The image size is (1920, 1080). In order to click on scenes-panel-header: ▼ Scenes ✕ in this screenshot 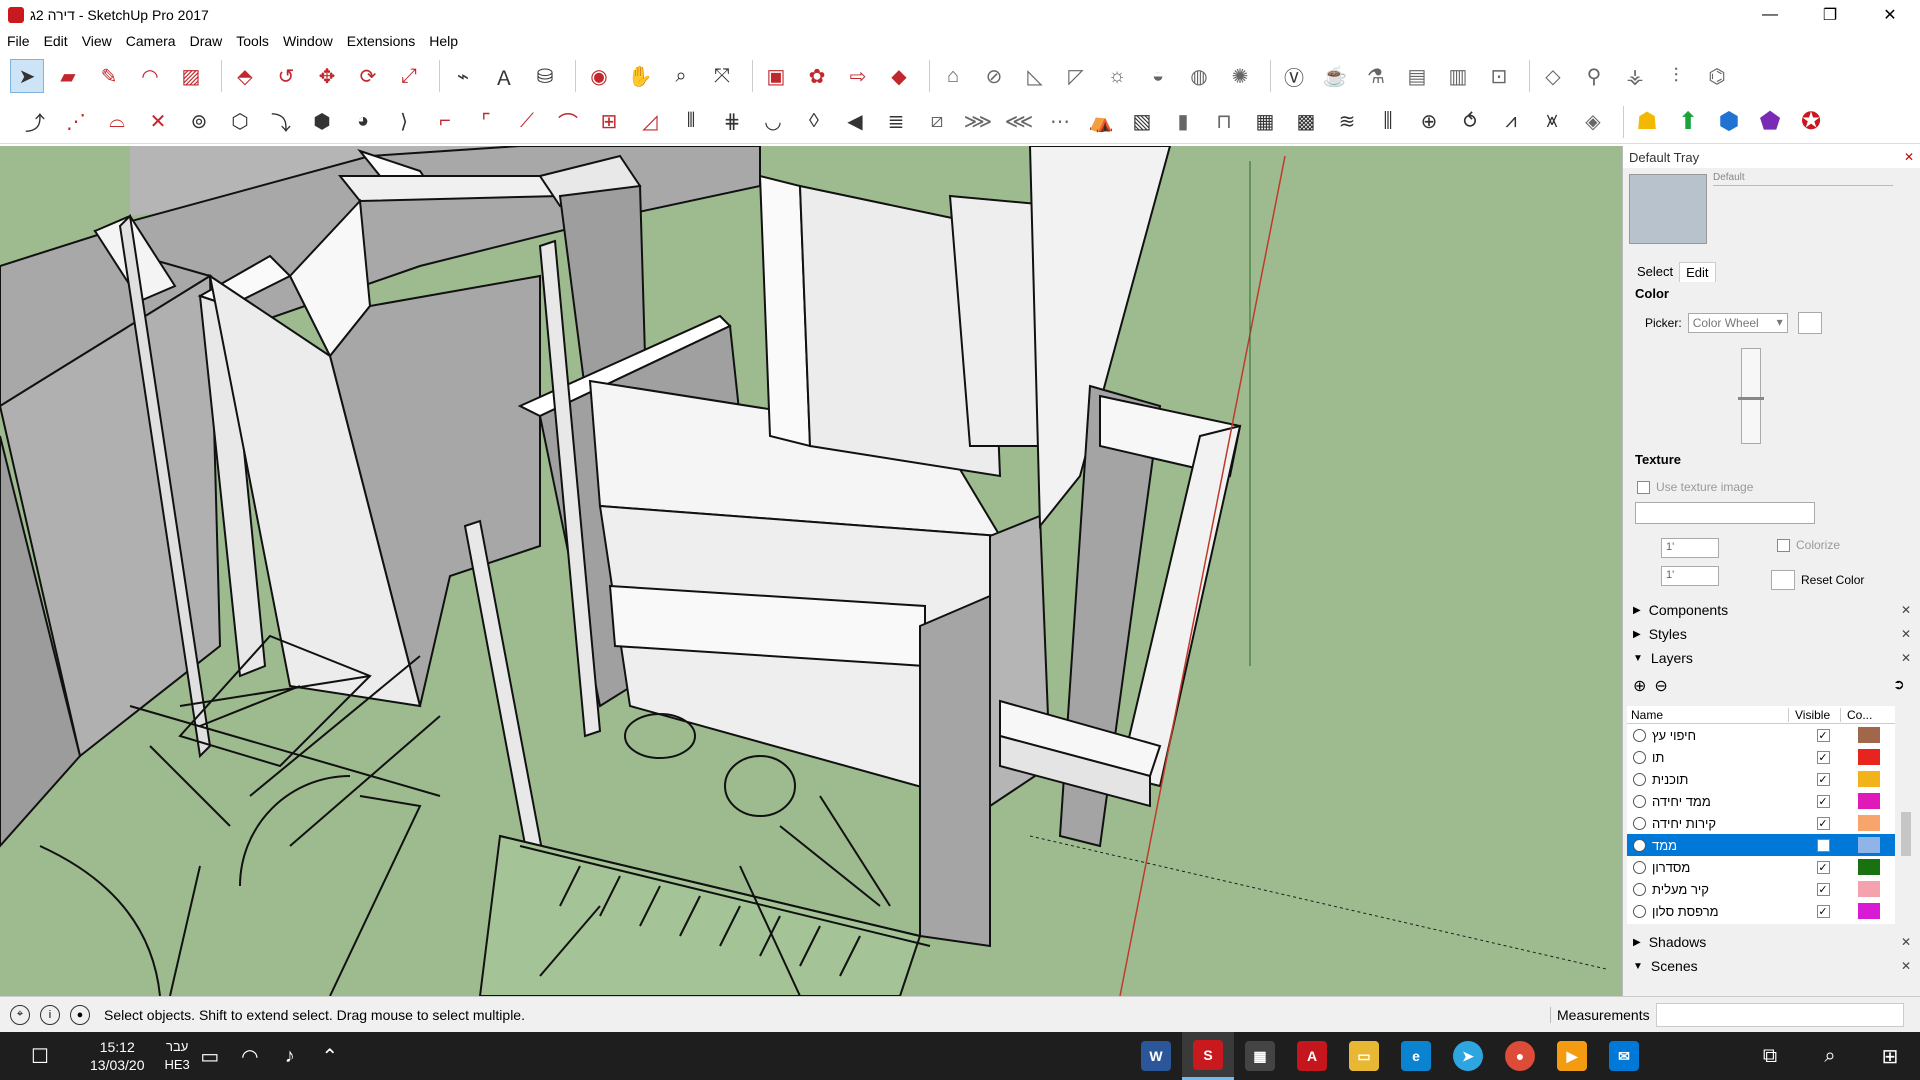, I will do `click(1771, 966)`.